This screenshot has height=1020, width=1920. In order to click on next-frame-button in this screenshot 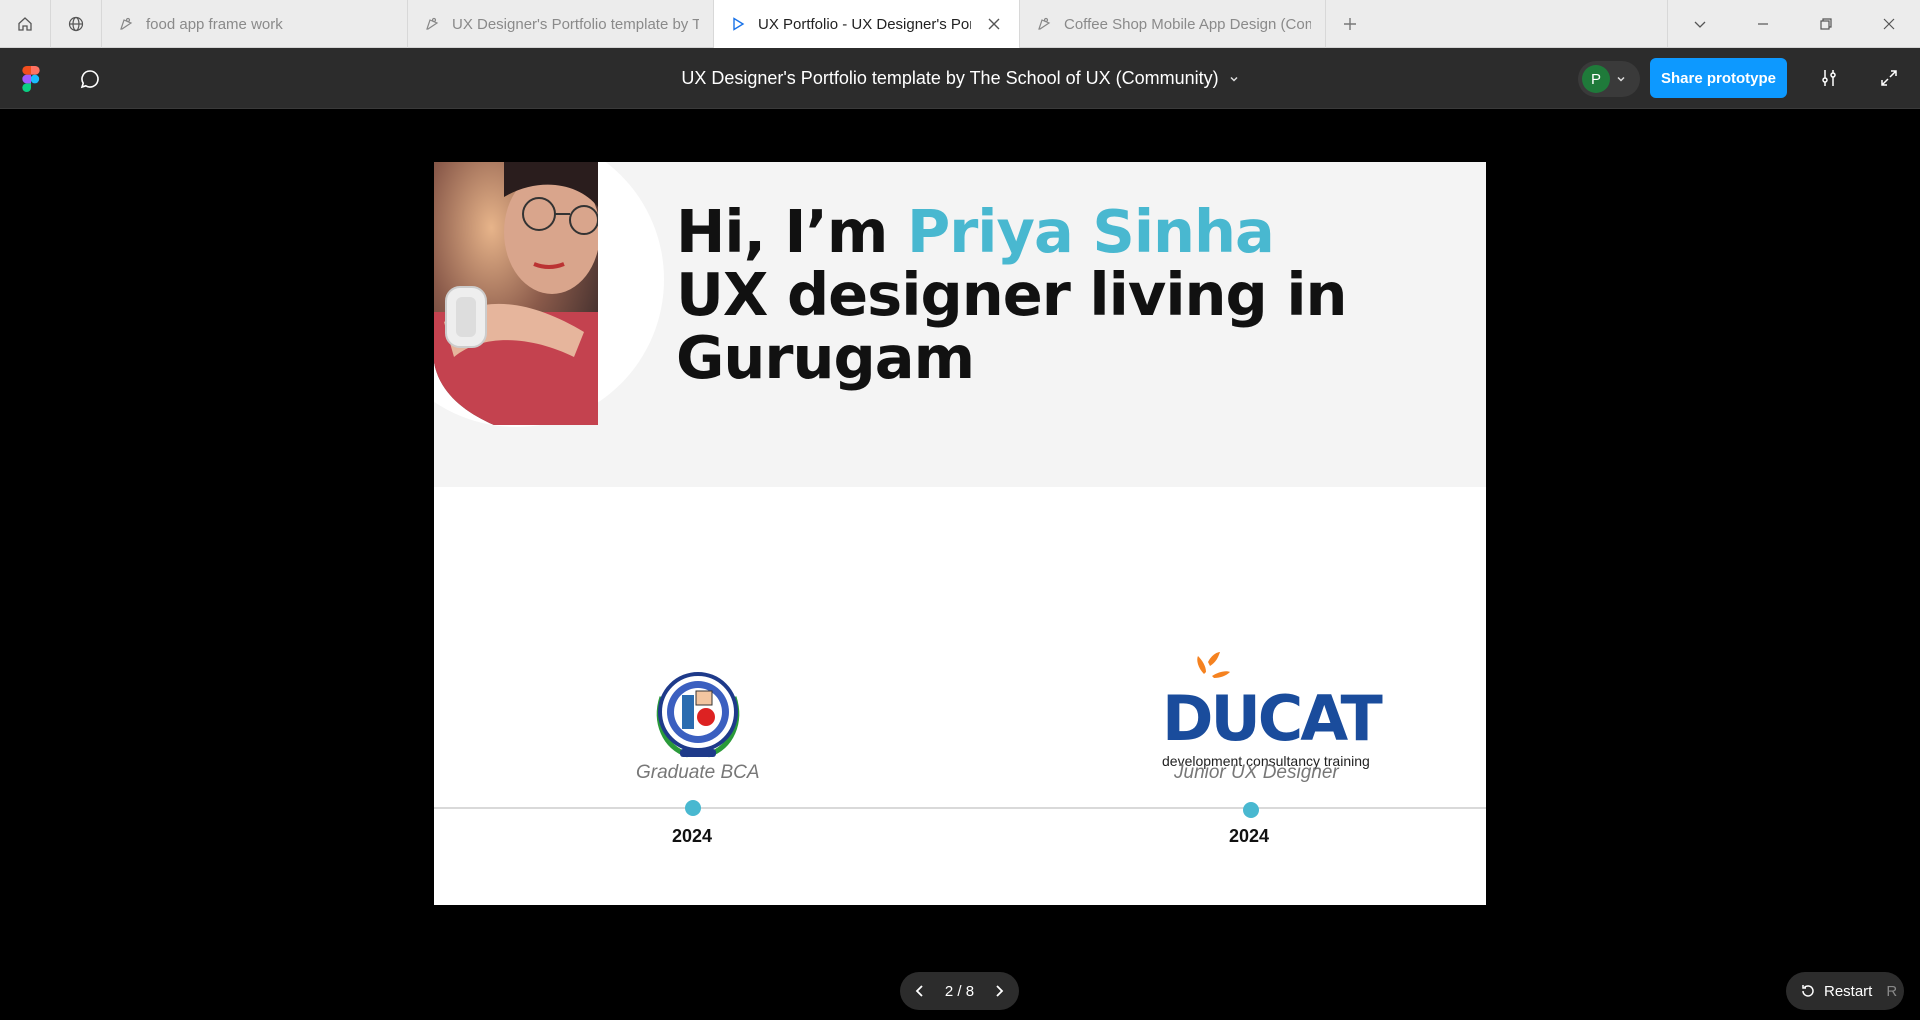, I will do `click(999, 991)`.